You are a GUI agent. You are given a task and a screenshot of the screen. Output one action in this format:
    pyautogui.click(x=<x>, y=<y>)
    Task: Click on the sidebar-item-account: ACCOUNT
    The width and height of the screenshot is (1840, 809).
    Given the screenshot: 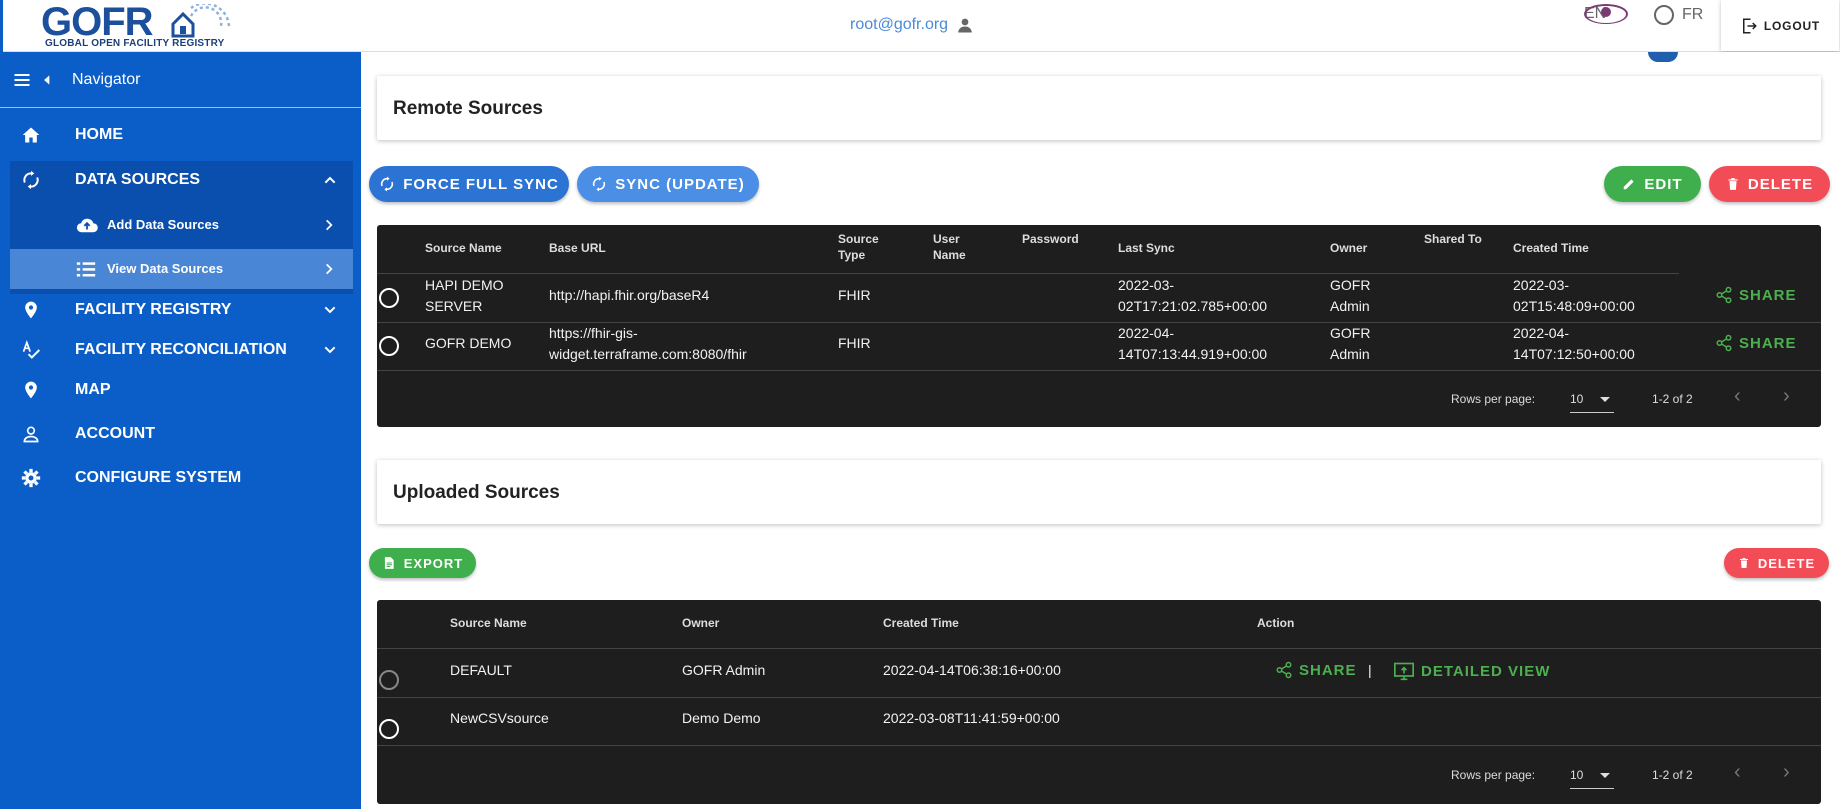 What is the action you would take?
    pyautogui.click(x=180, y=434)
    